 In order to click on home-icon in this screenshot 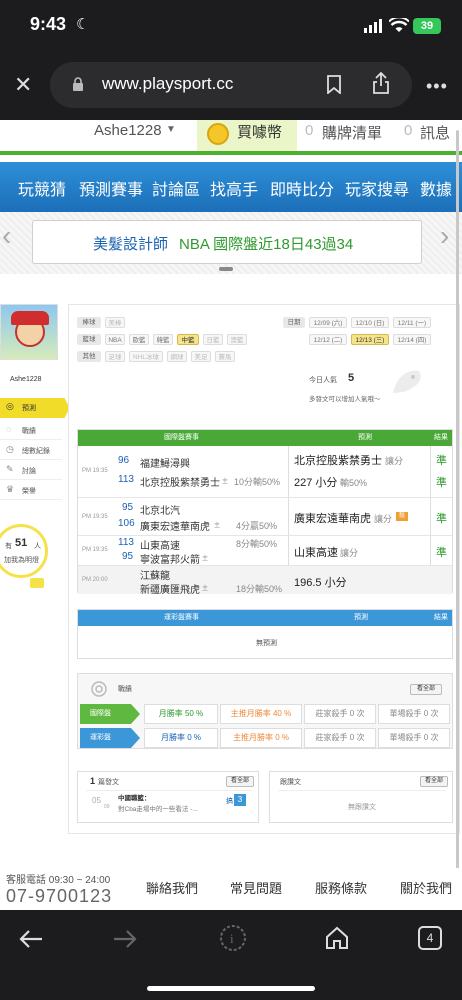, I will do `click(337, 938)`.